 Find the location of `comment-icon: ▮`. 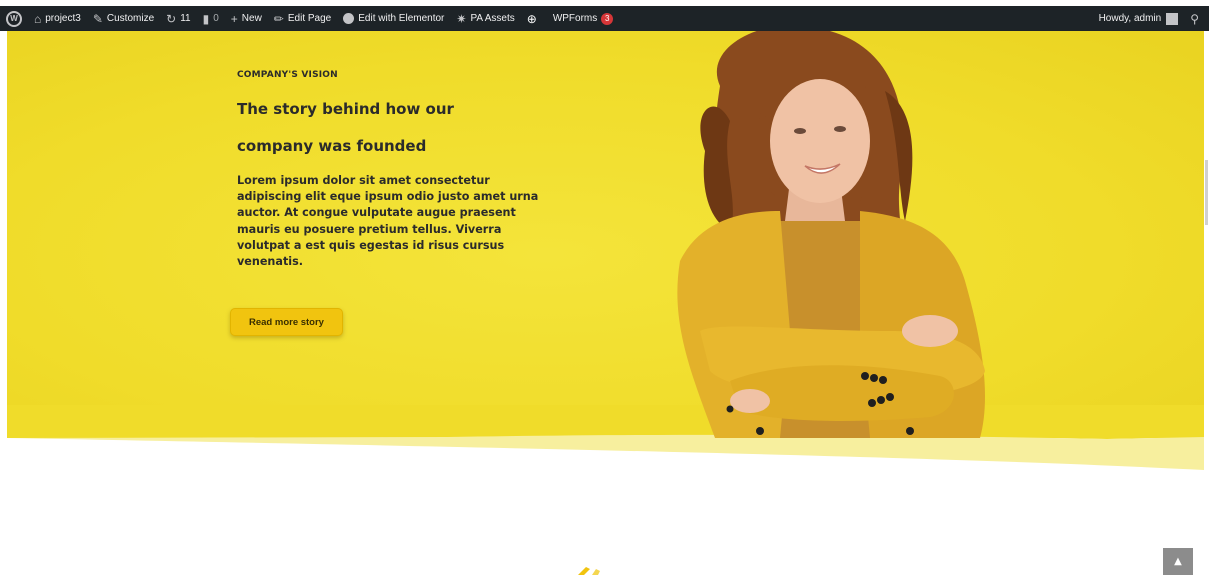

comment-icon: ▮ is located at coordinates (206, 18).